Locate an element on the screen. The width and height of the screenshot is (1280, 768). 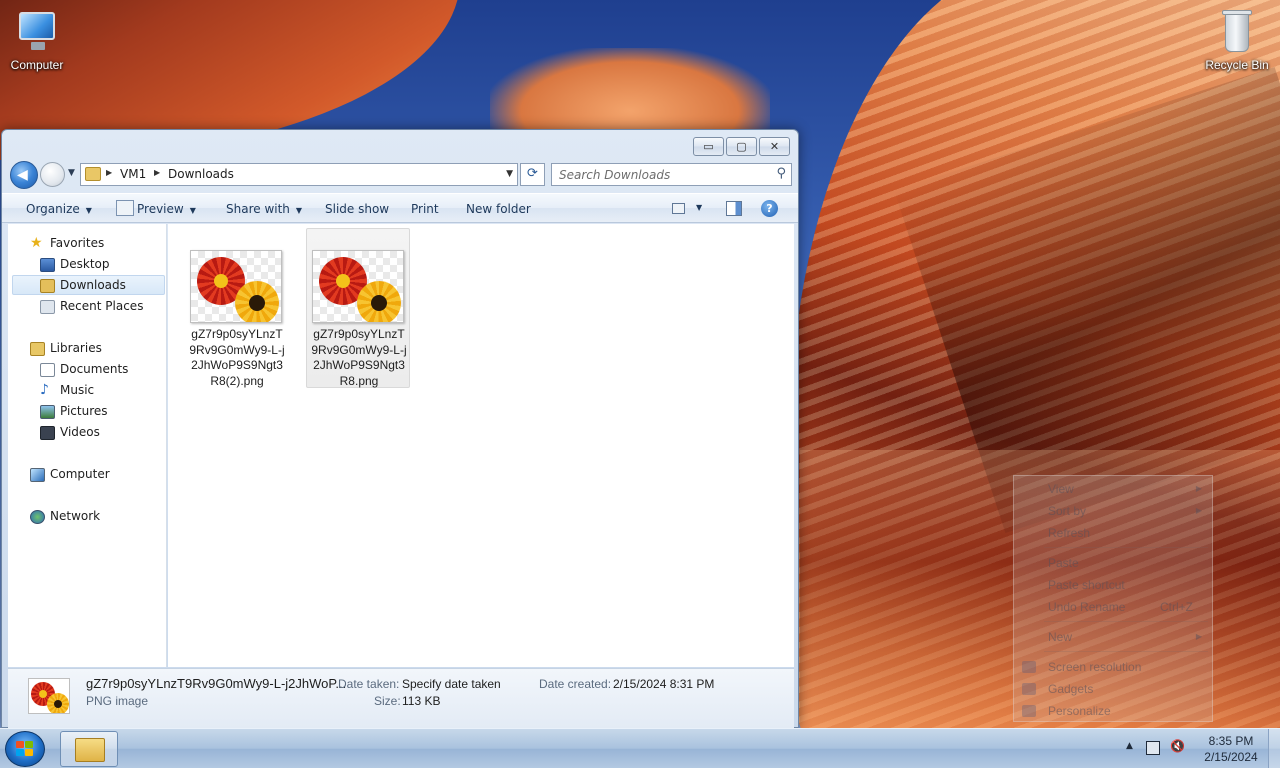
maximize-button: ▢ is located at coordinates (741, 146).